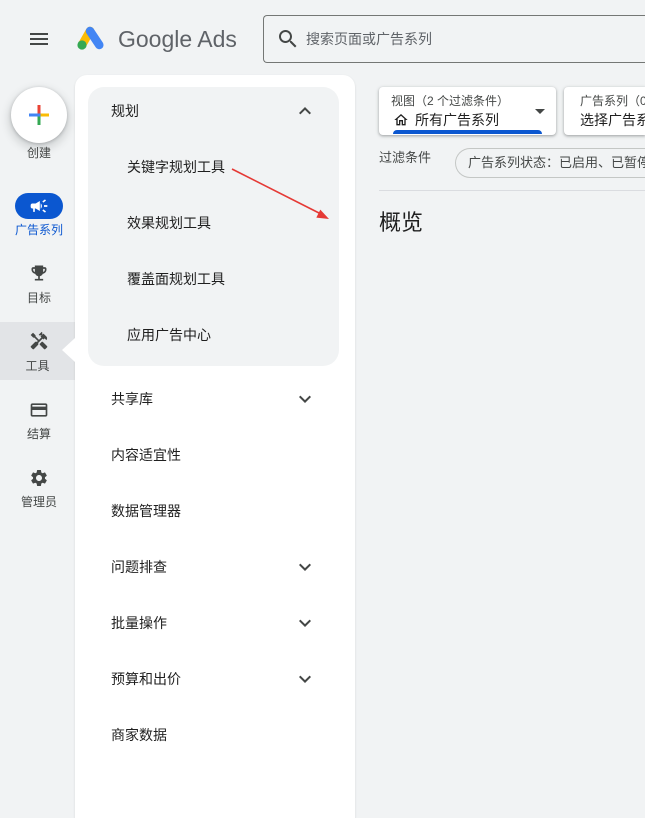 The width and height of the screenshot is (645, 818). I want to click on create-plus-icon, so click(39, 115).